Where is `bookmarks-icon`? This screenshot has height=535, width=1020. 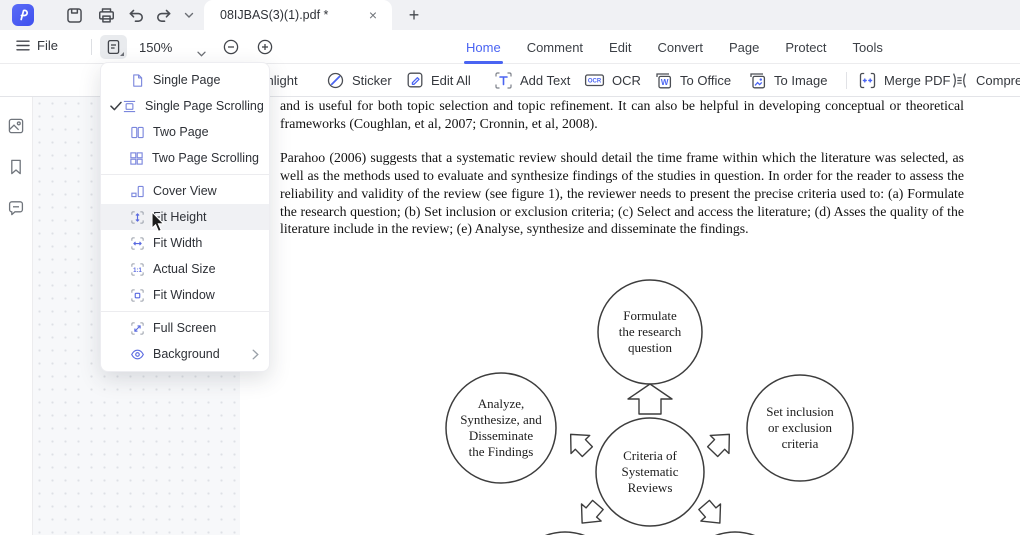
bookmarks-icon is located at coordinates (16, 167).